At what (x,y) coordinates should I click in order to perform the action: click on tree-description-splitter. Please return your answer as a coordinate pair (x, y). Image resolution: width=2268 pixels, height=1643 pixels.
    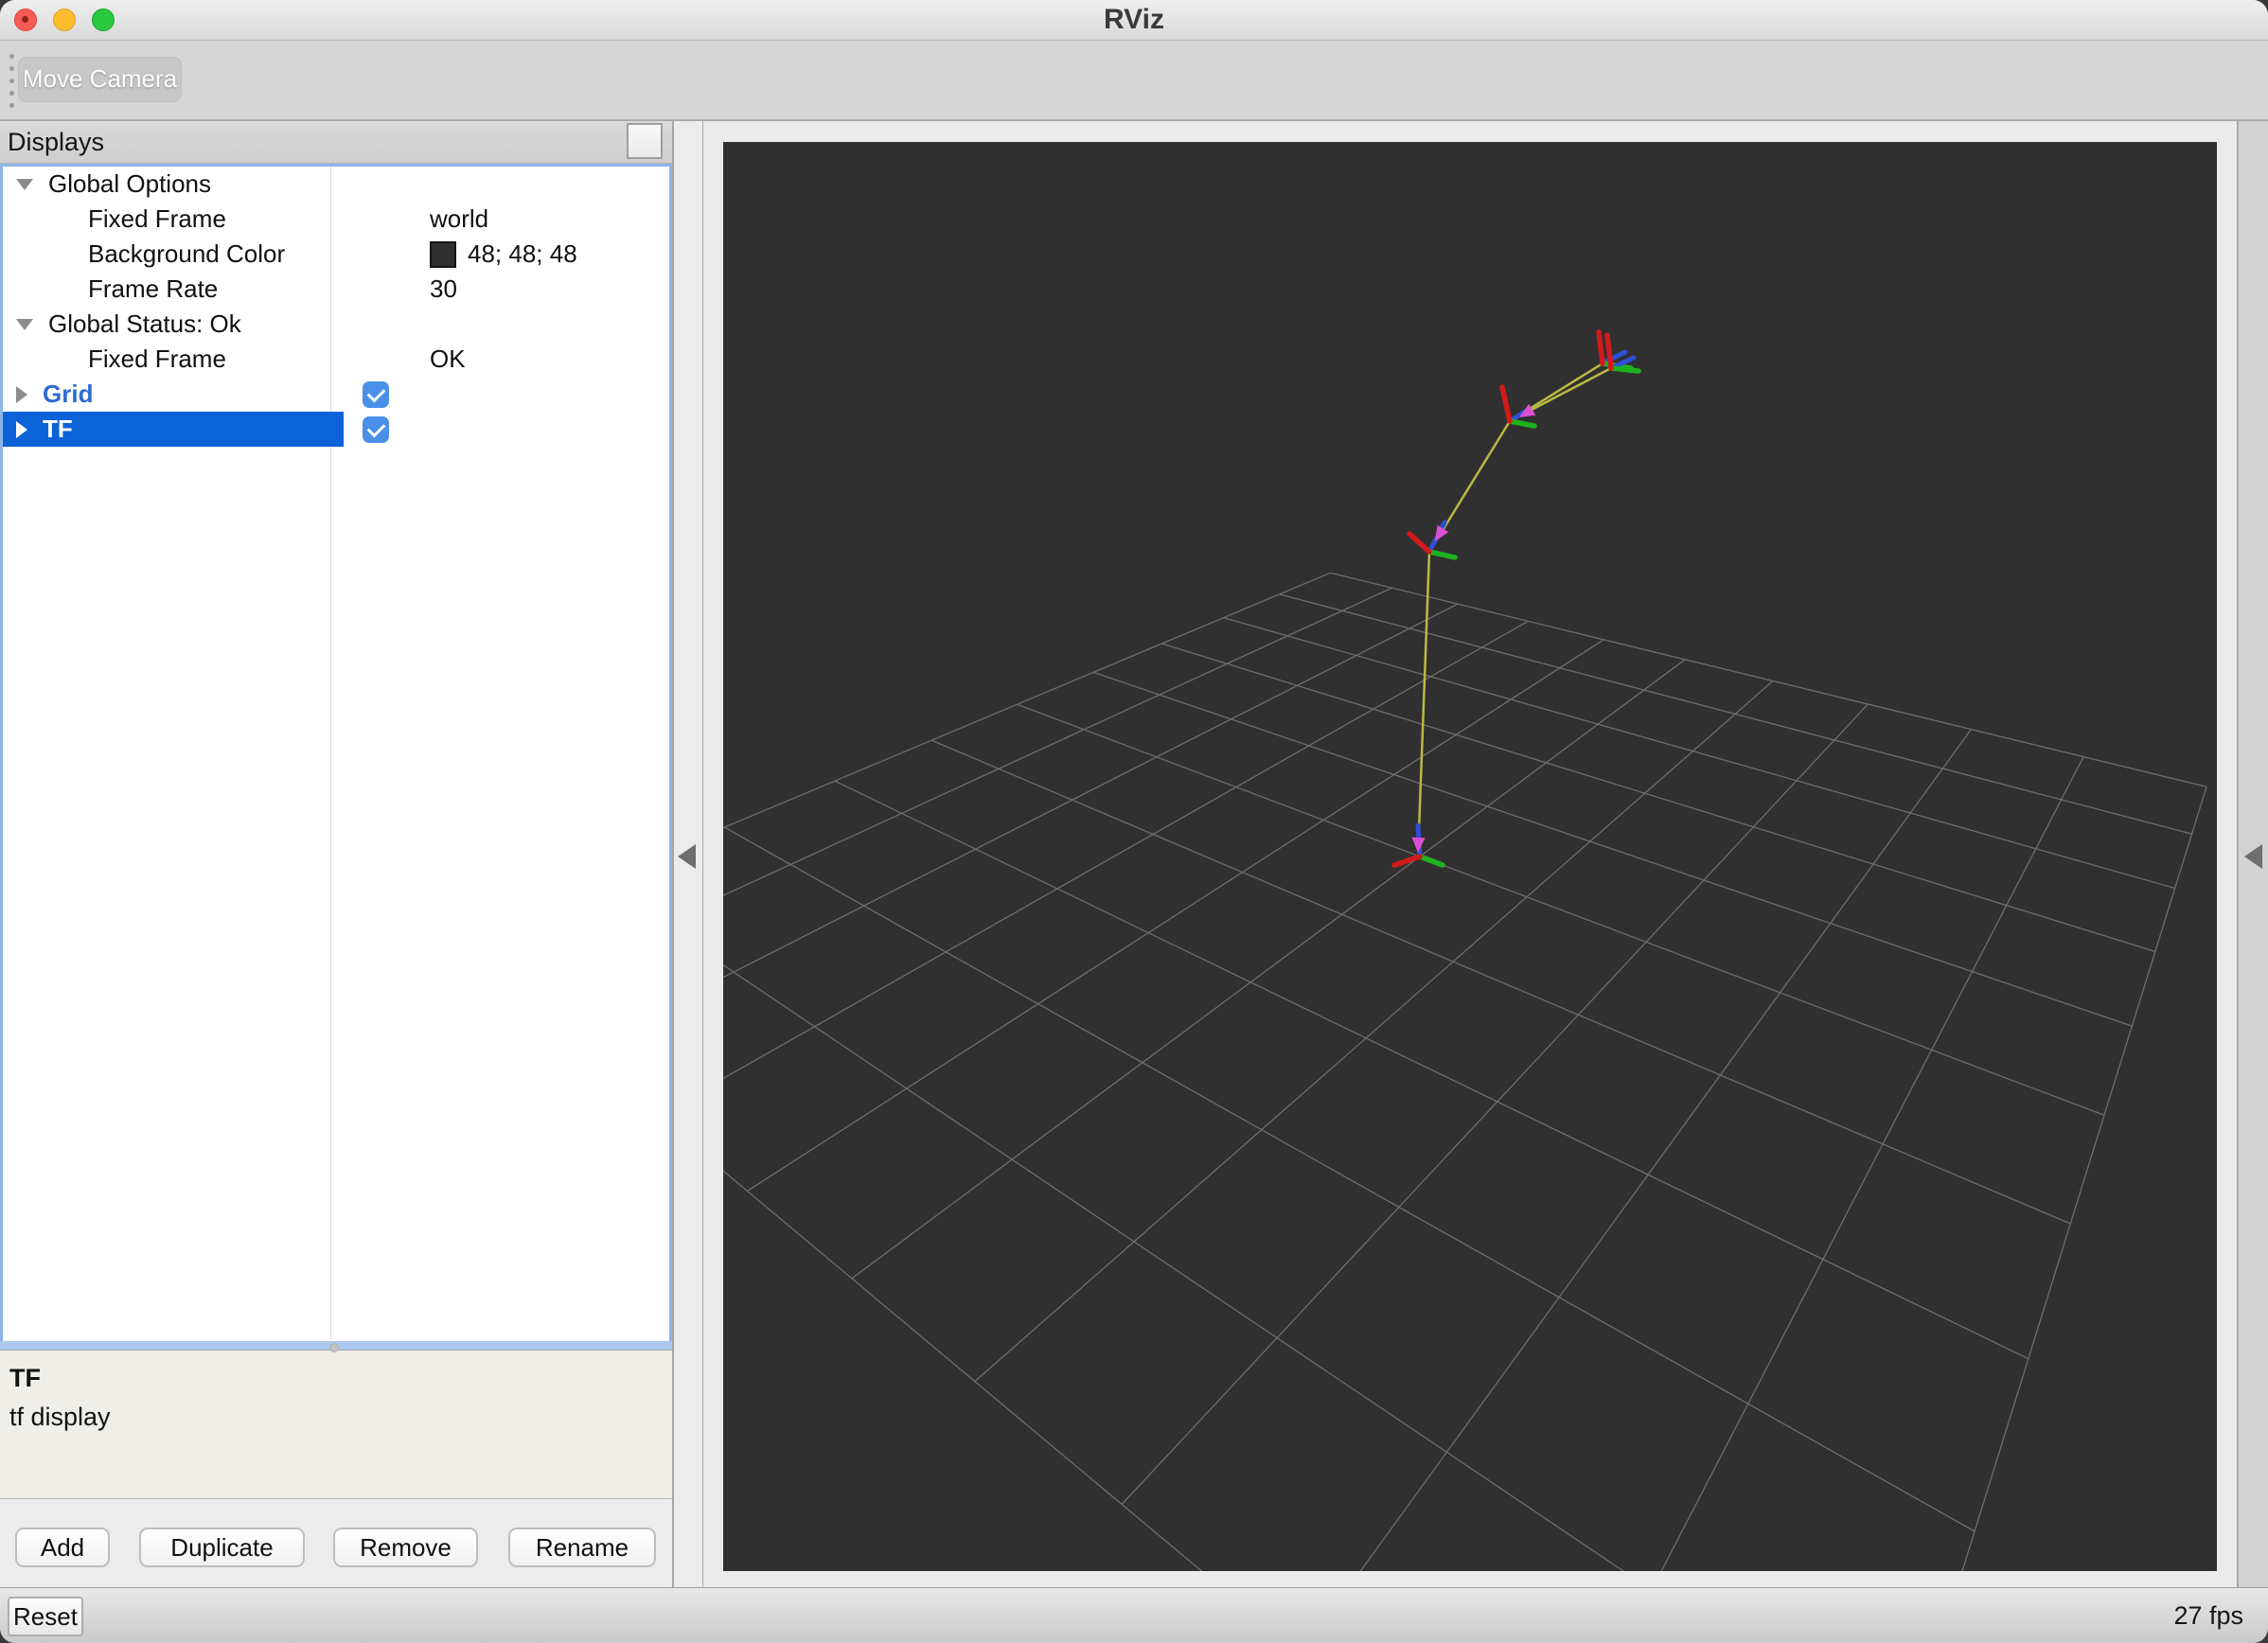
    Looking at the image, I should click on (336, 1346).